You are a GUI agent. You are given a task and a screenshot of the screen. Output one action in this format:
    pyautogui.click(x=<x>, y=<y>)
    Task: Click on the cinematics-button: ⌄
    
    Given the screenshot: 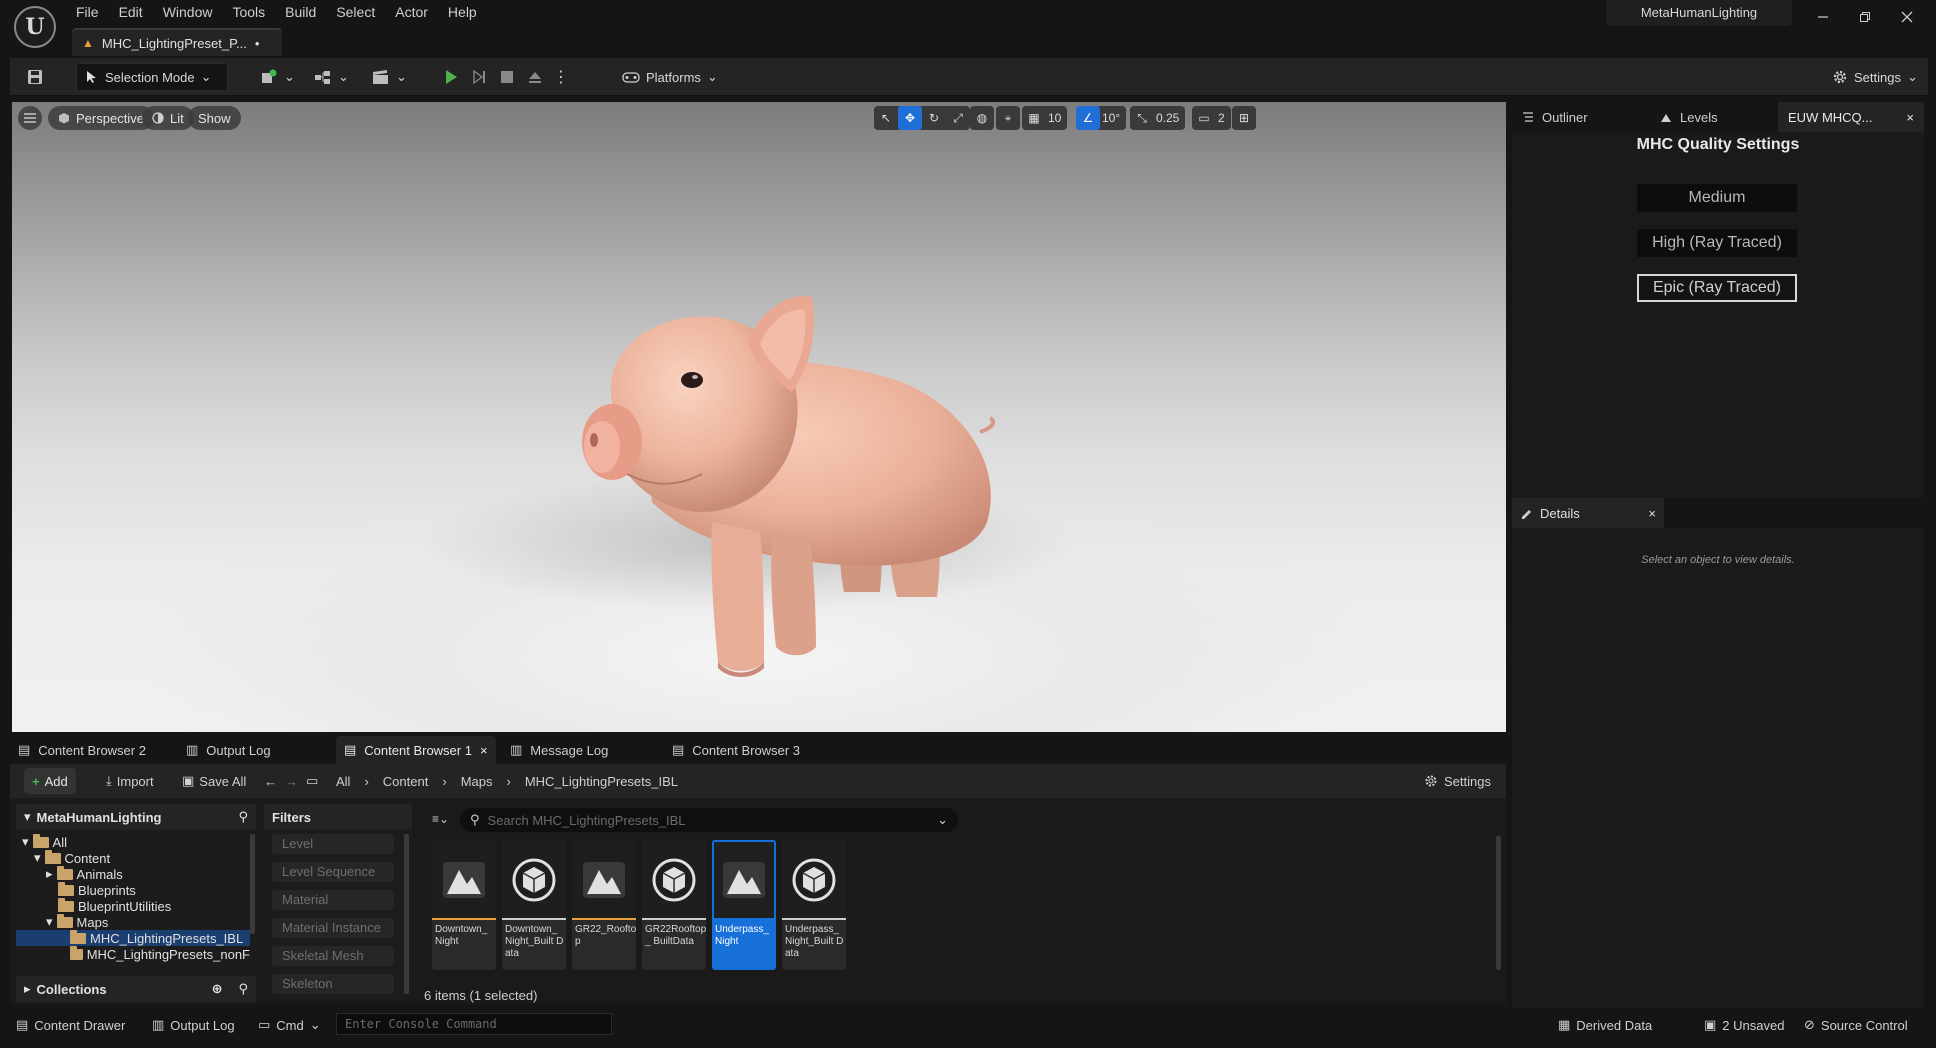 What is the action you would take?
    pyautogui.click(x=389, y=77)
    